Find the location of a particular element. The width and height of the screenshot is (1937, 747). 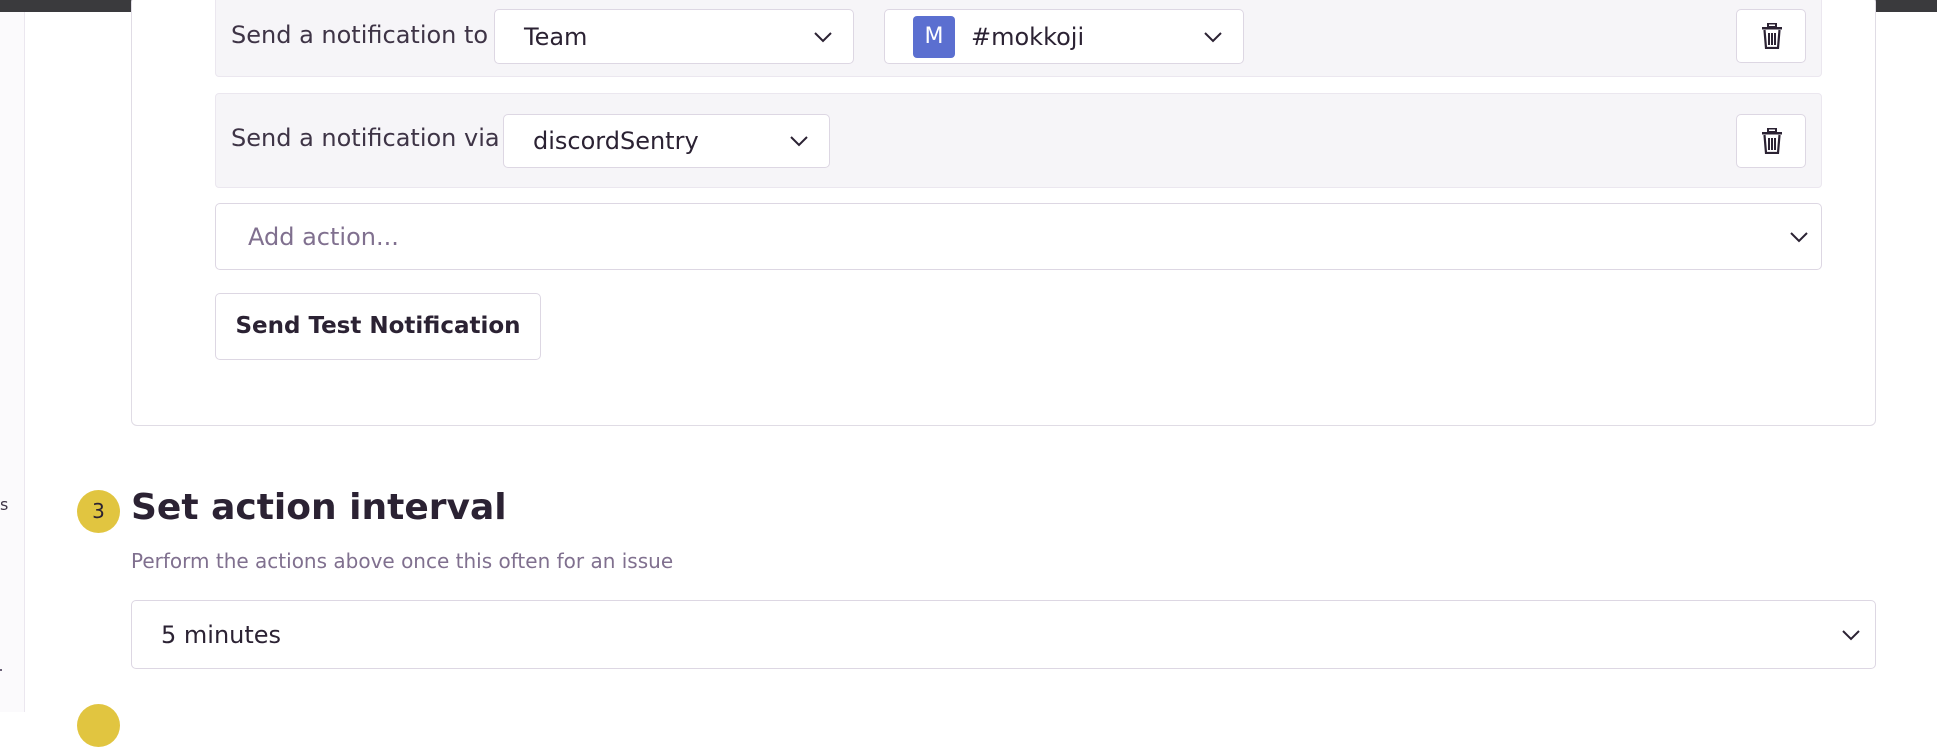

next-step-badge is located at coordinates (98, 725).